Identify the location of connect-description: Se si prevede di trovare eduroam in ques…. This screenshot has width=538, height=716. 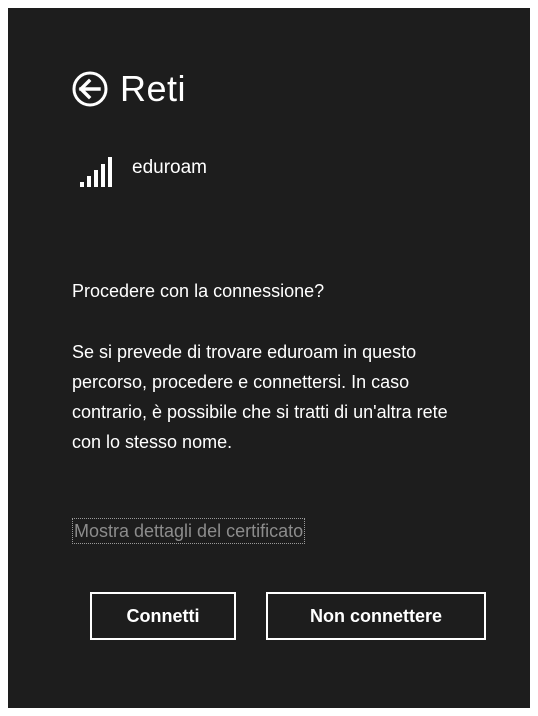
(260, 397).